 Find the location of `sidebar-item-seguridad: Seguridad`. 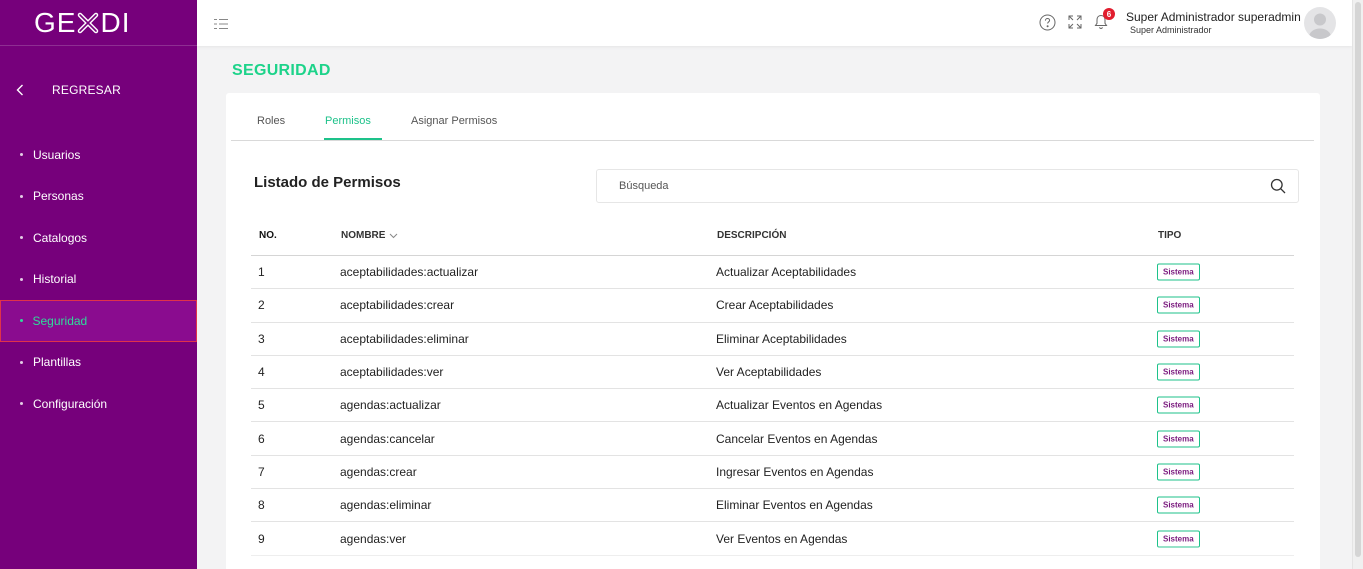

sidebar-item-seguridad: Seguridad is located at coordinates (98, 321).